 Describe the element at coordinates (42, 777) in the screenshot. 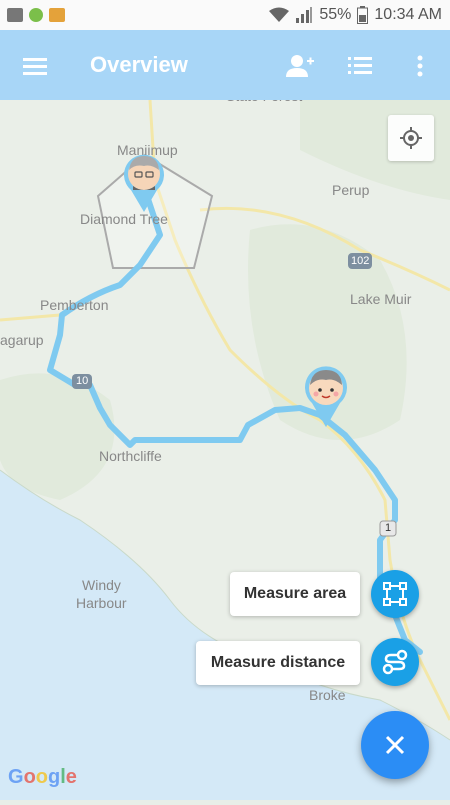

I see `google-attribution: Google` at that location.